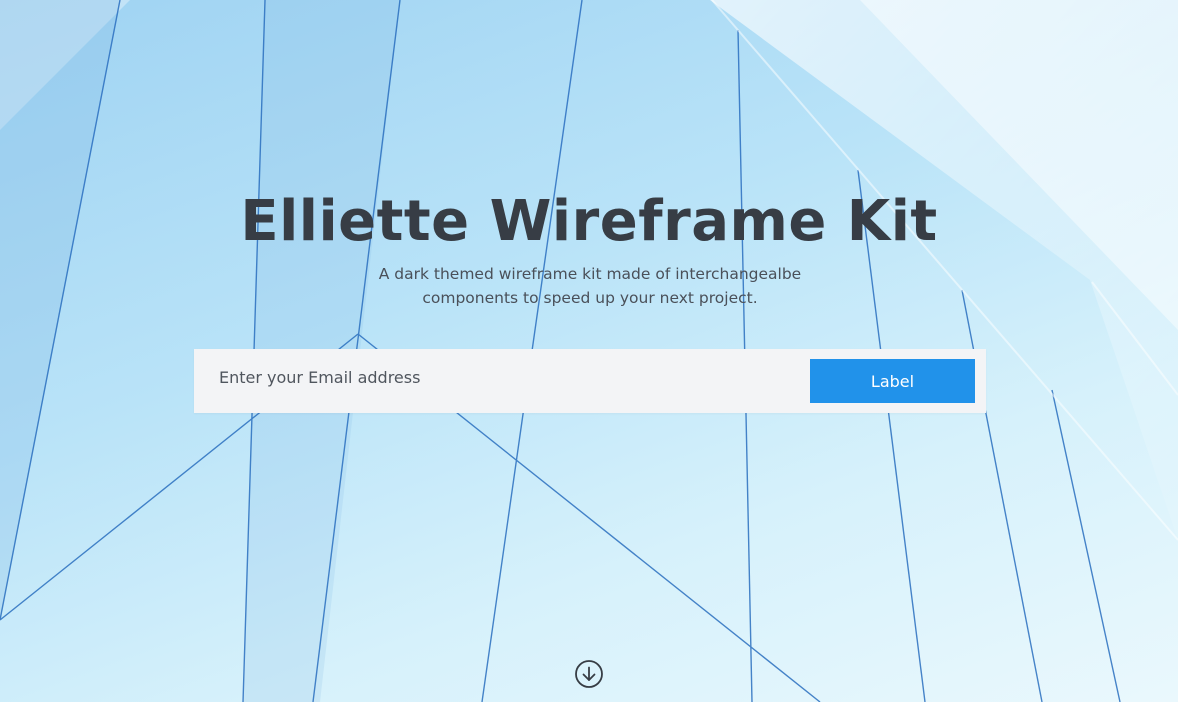 This screenshot has width=1178, height=702. What do you see at coordinates (589, 674) in the screenshot?
I see `arrow-down-circle-icon` at bounding box center [589, 674].